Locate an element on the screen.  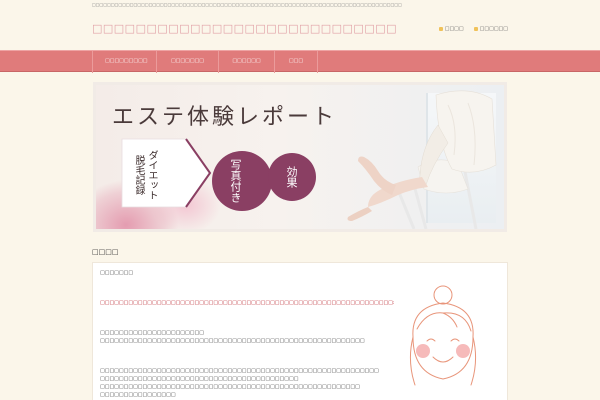
content-line-3: □□□□□□□□□□□□□□□□□□□□□□ is located at coordinates (152, 333).